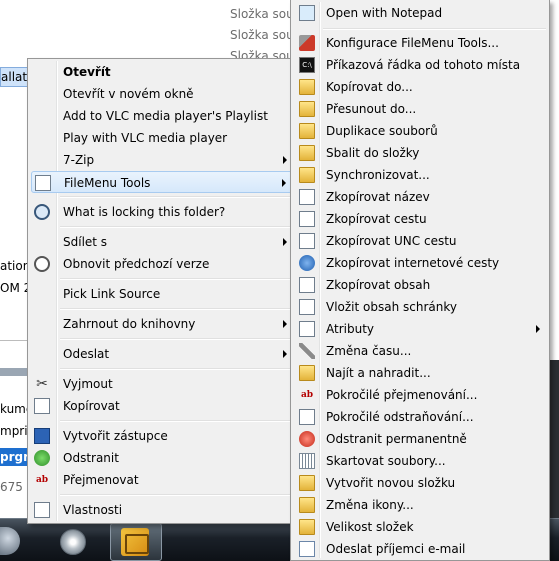 The height and width of the screenshot is (561, 559). What do you see at coordinates (307, 505) in the screenshot?
I see `change-icon-icon` at bounding box center [307, 505].